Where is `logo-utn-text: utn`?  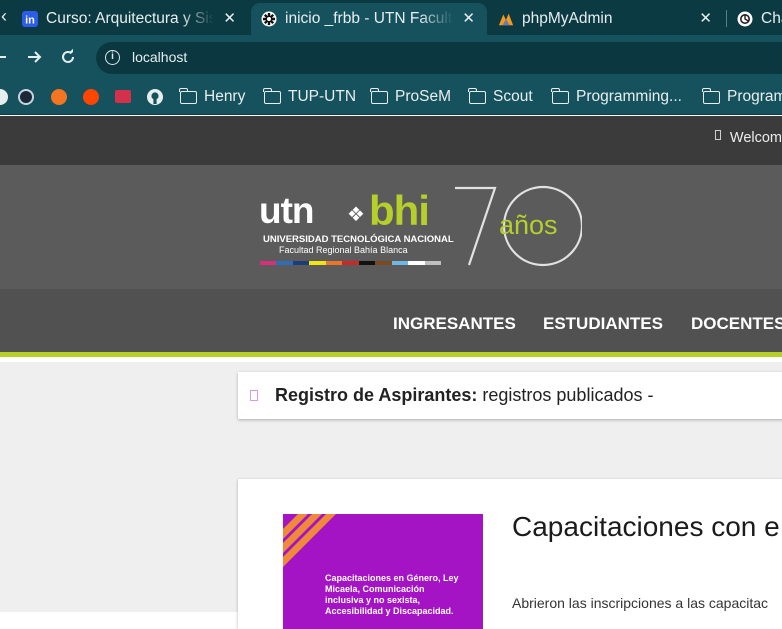 logo-utn-text: utn is located at coordinates (287, 210).